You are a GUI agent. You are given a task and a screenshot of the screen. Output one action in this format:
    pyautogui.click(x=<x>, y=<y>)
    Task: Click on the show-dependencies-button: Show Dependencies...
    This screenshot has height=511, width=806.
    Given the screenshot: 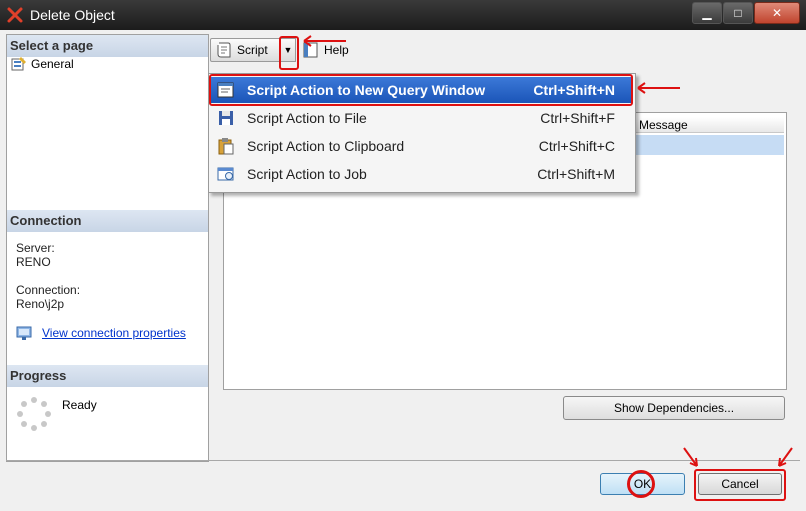 What is the action you would take?
    pyautogui.click(x=674, y=408)
    